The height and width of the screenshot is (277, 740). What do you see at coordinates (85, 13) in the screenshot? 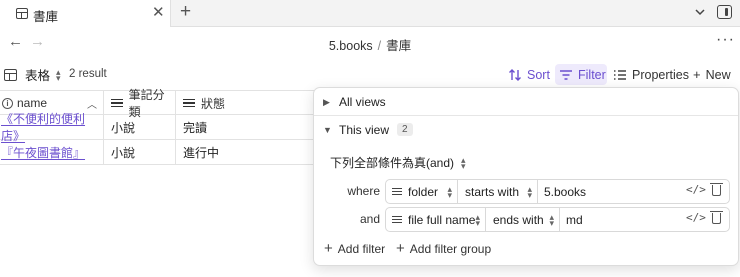
I see `tab-books: 書庫 ✕` at bounding box center [85, 13].